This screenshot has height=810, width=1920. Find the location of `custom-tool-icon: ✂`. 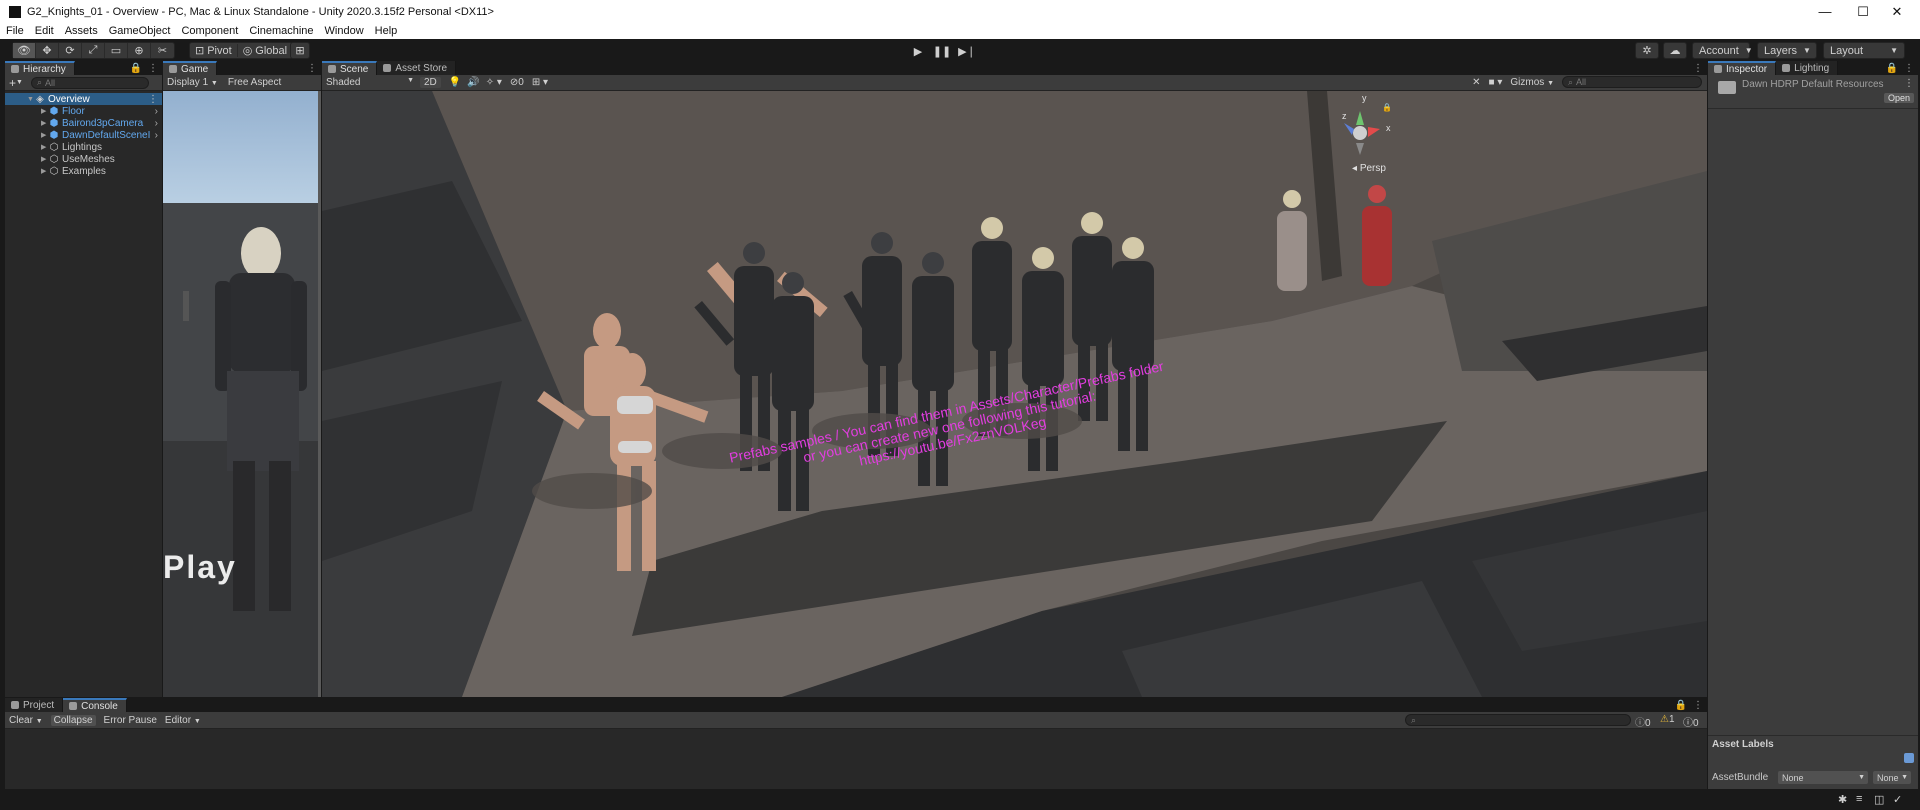

custom-tool-icon: ✂ is located at coordinates (162, 50).